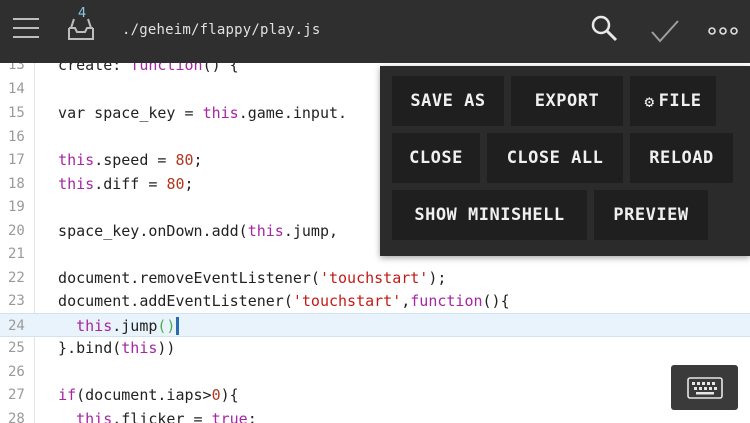  What do you see at coordinates (221, 30) in the screenshot?
I see `file-path: ./geheim/flappy/play.js` at bounding box center [221, 30].